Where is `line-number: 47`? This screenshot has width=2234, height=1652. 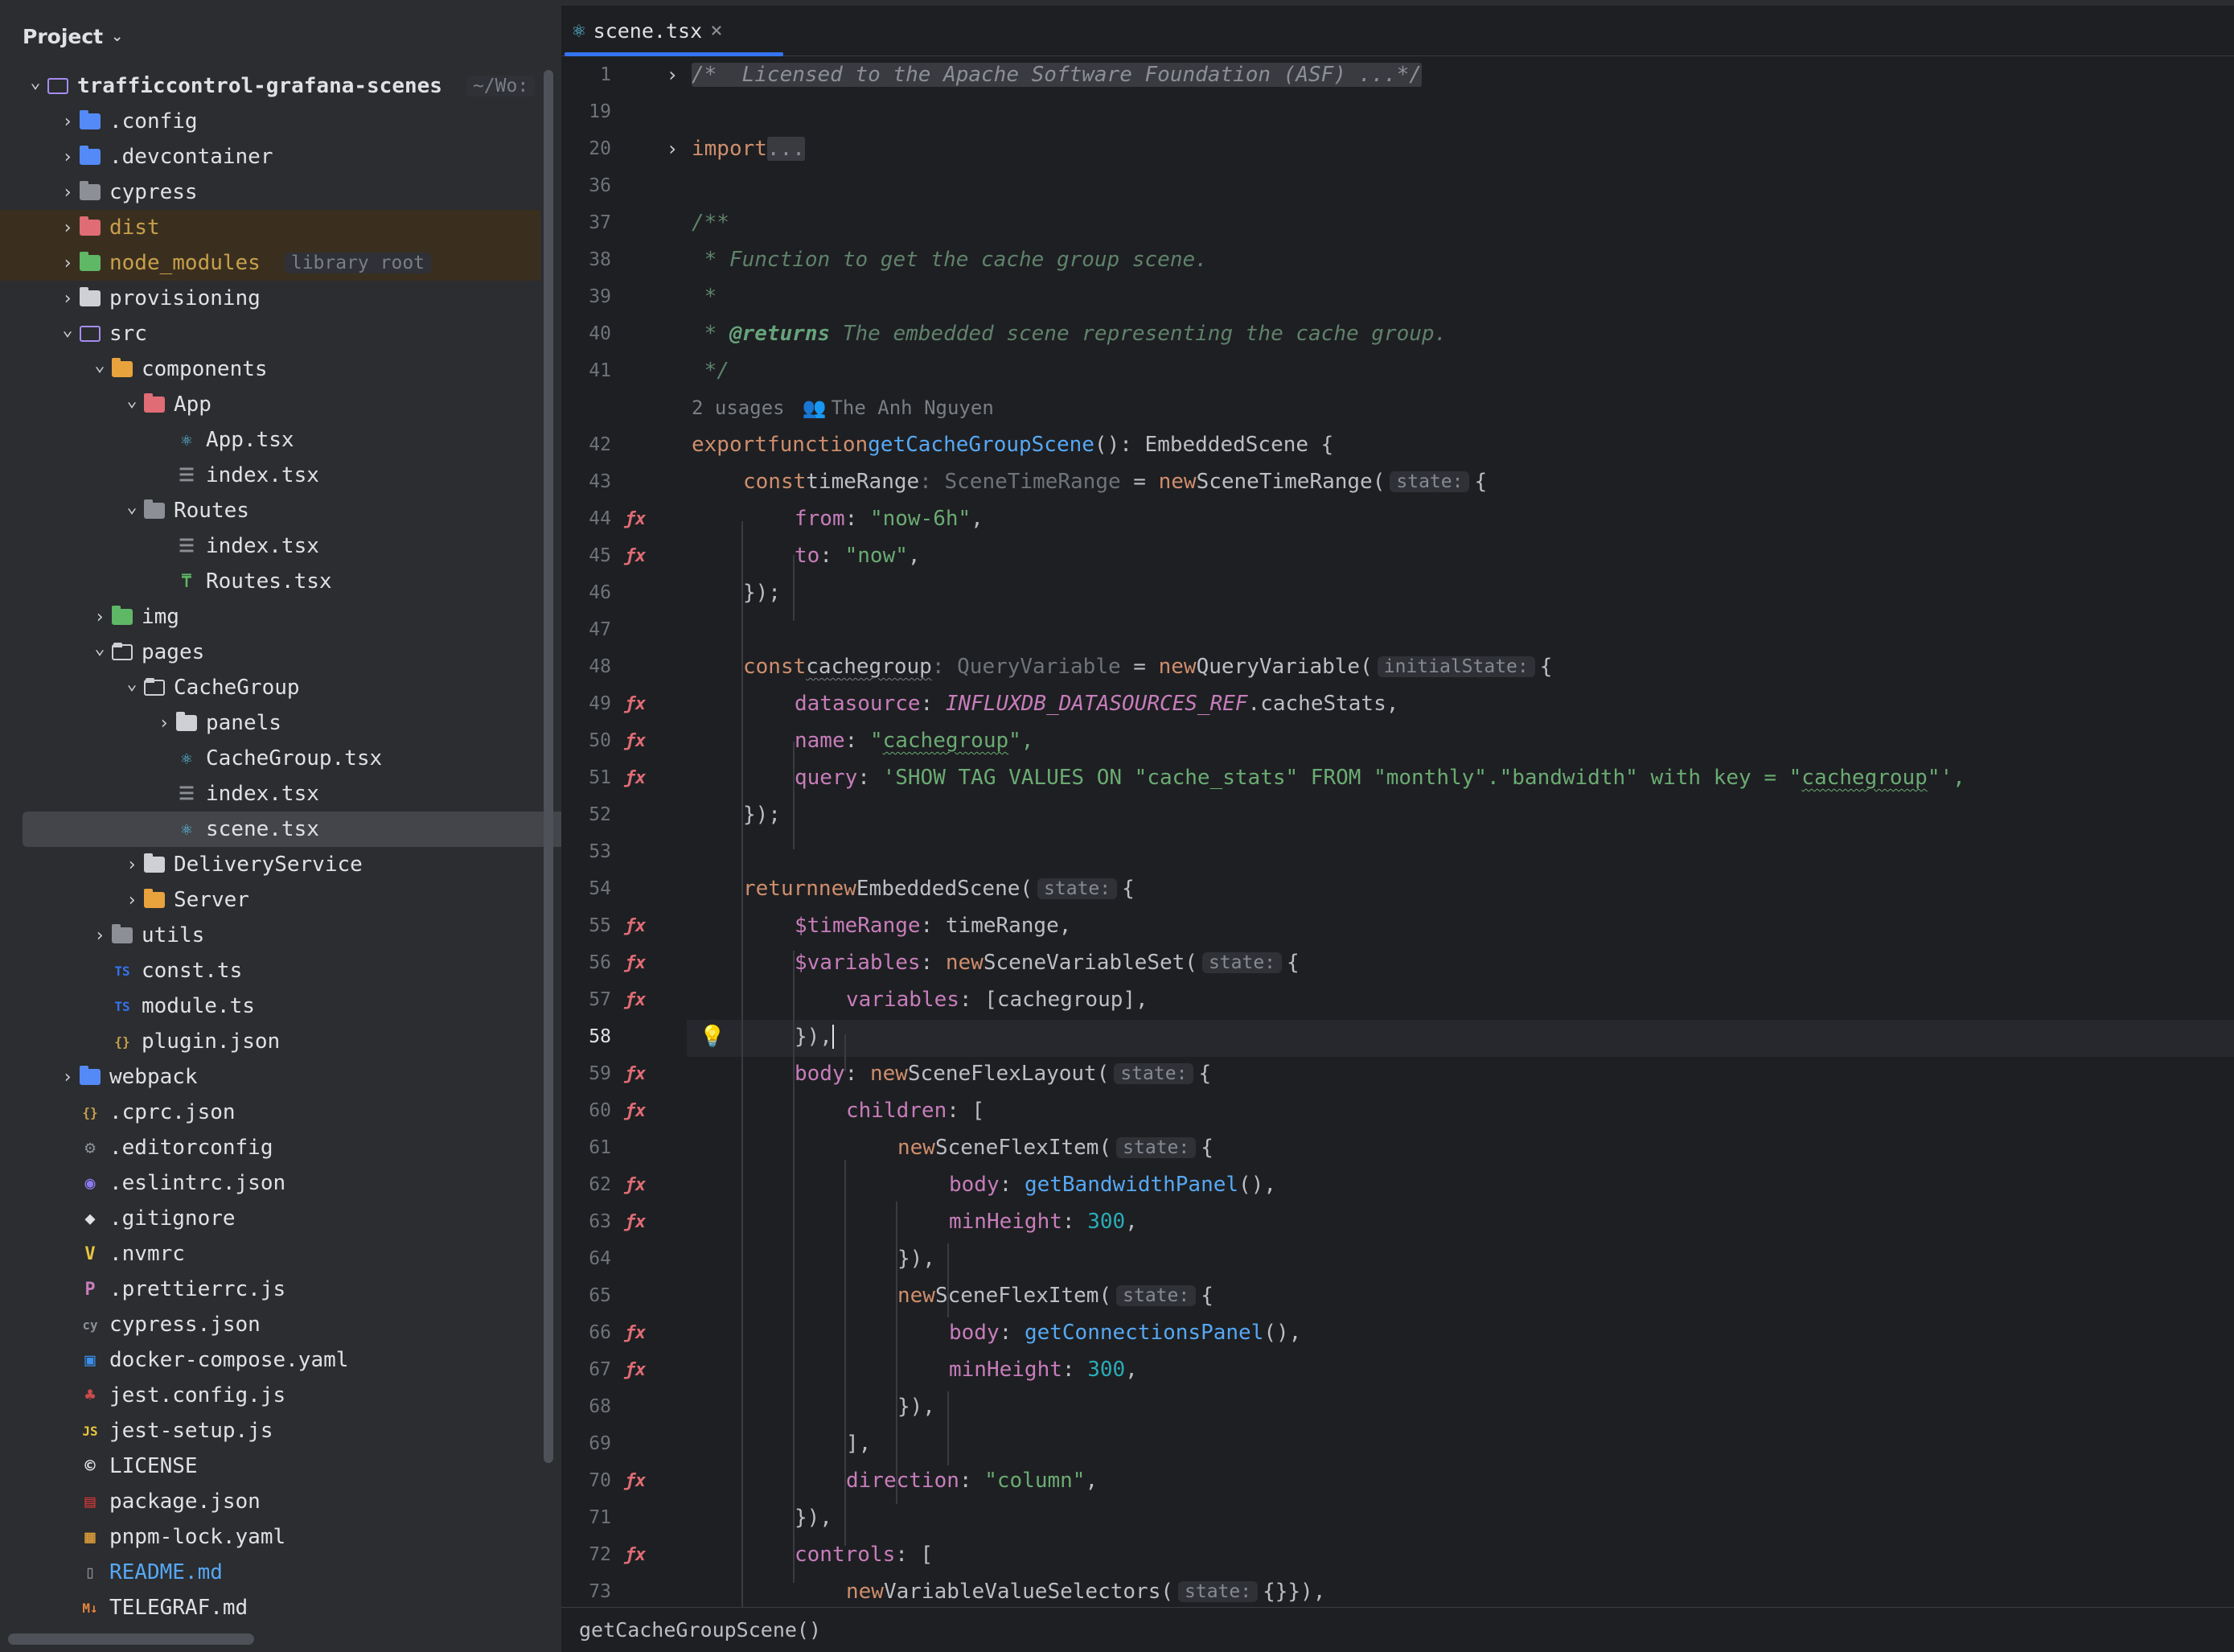
line-number: 47 is located at coordinates (600, 629).